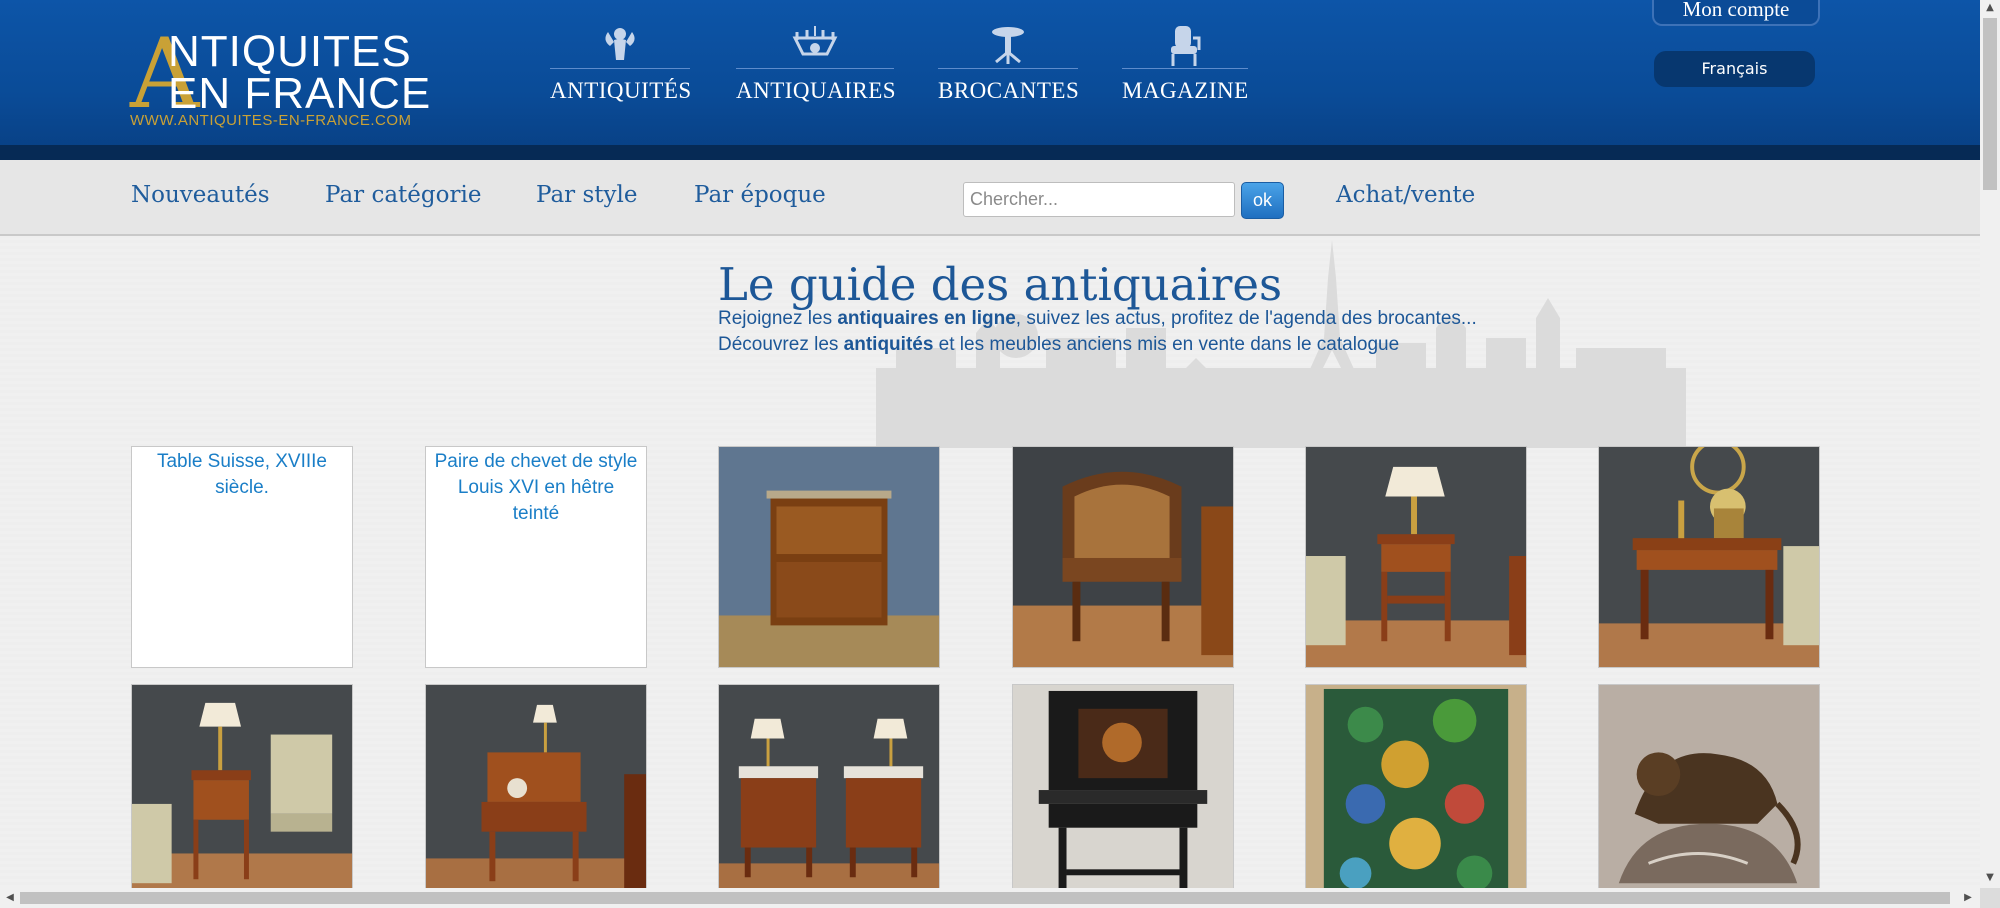 This screenshot has height=908, width=2000. I want to click on subnav-par-categorie: Par catégorie, so click(403, 195).